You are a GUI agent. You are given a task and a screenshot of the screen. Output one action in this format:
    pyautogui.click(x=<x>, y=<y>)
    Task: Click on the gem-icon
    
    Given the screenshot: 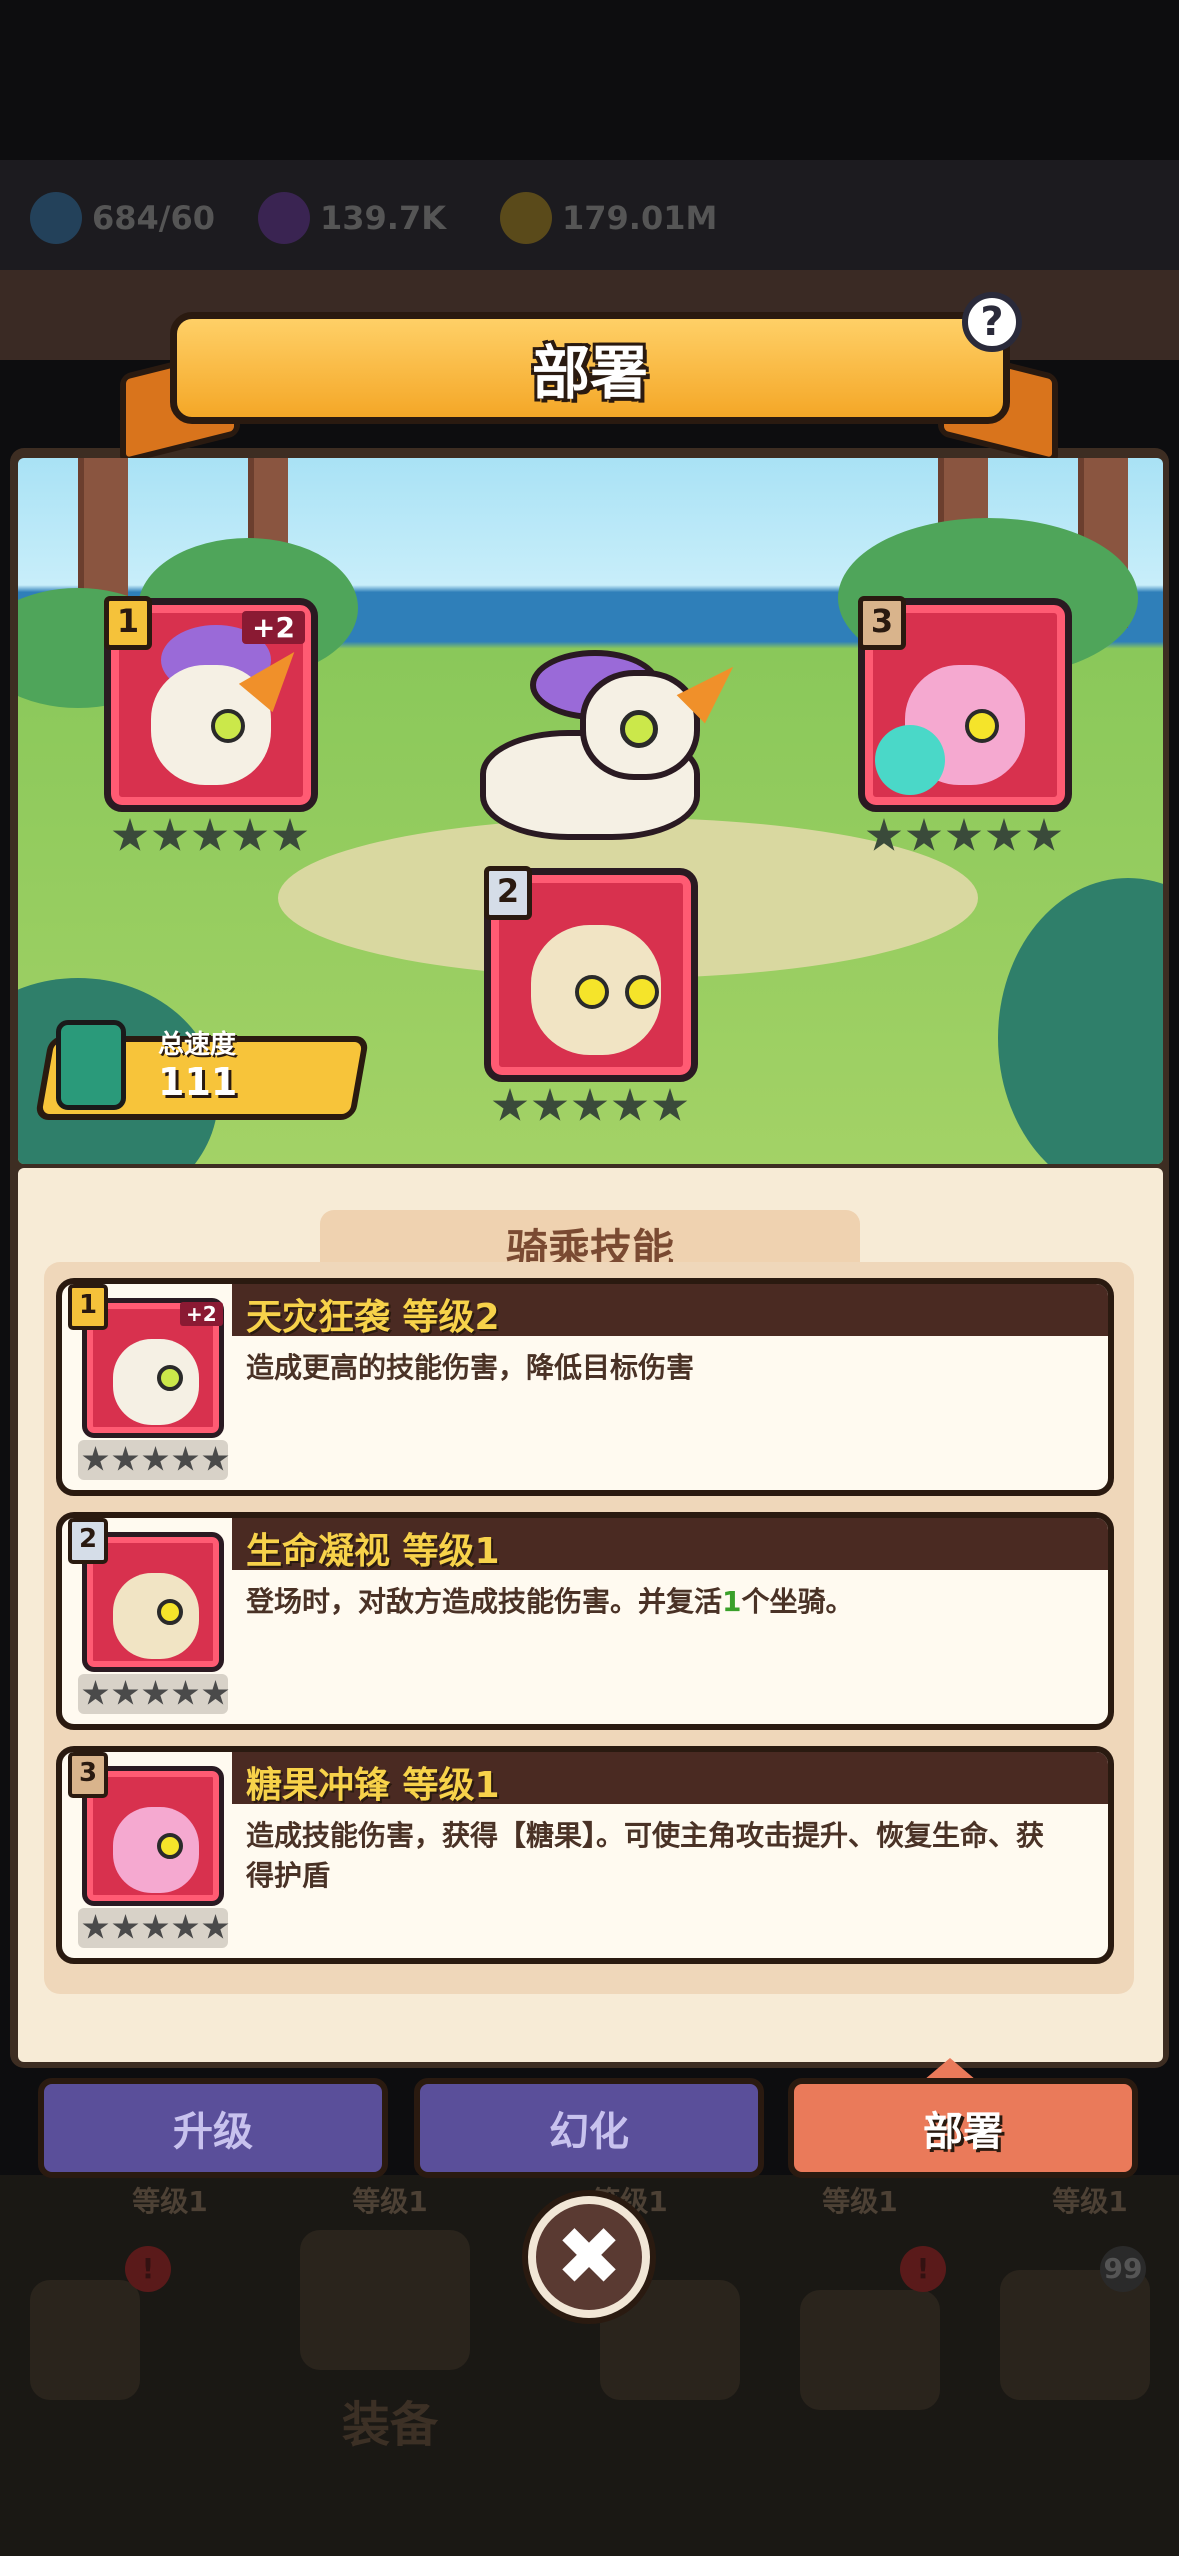 What is the action you would take?
    pyautogui.click(x=284, y=218)
    